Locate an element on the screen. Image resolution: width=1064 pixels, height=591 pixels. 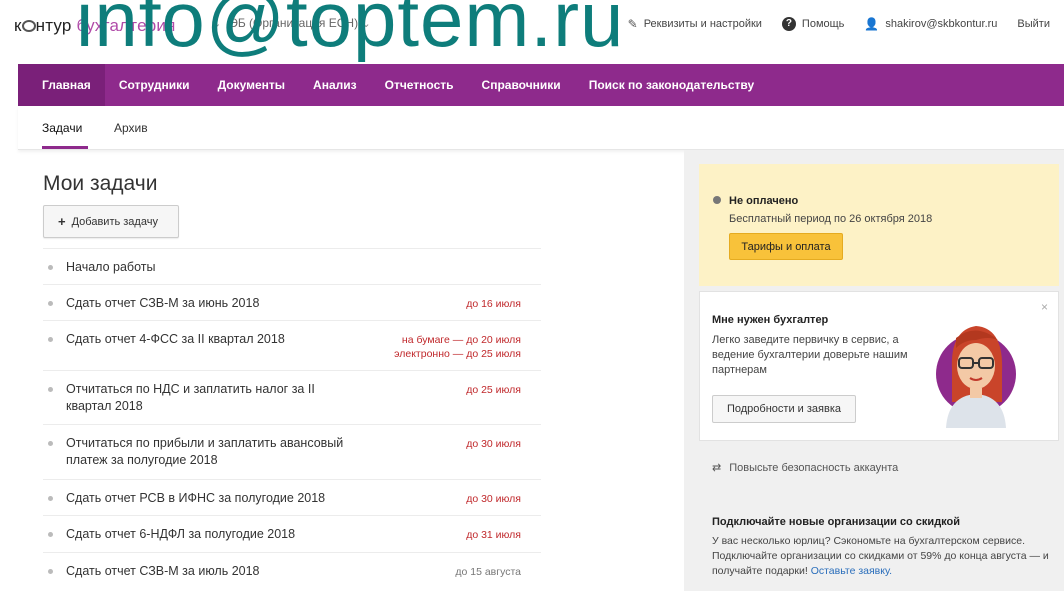
nav-item-reporting: Отчетность is located at coordinates (419, 85).